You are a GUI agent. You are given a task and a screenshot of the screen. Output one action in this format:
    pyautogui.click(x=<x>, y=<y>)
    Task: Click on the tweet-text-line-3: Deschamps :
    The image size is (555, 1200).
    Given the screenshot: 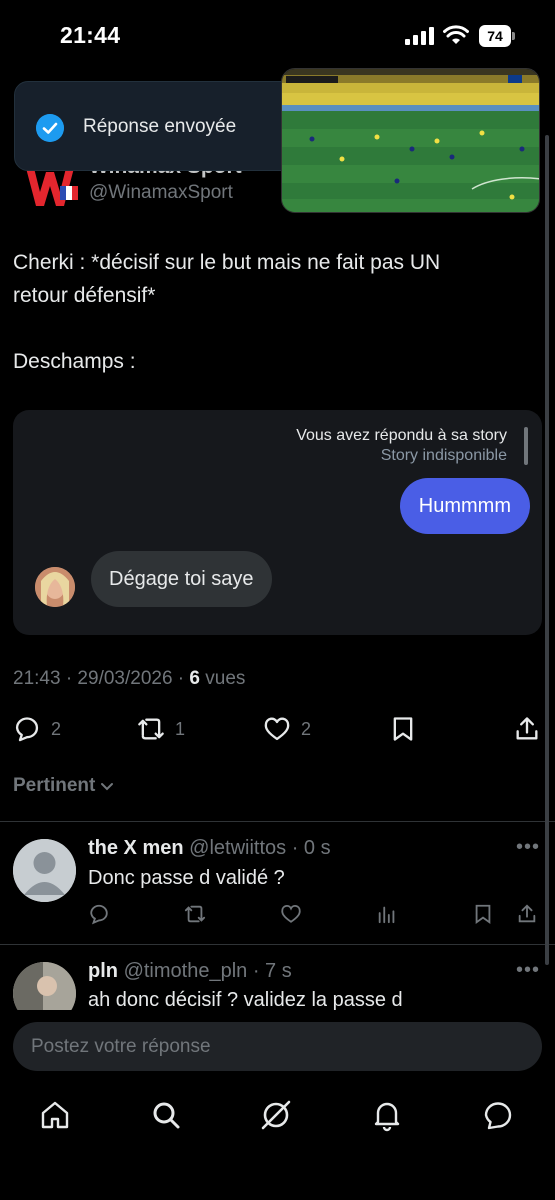 What is the action you would take?
    pyautogui.click(x=74, y=361)
    